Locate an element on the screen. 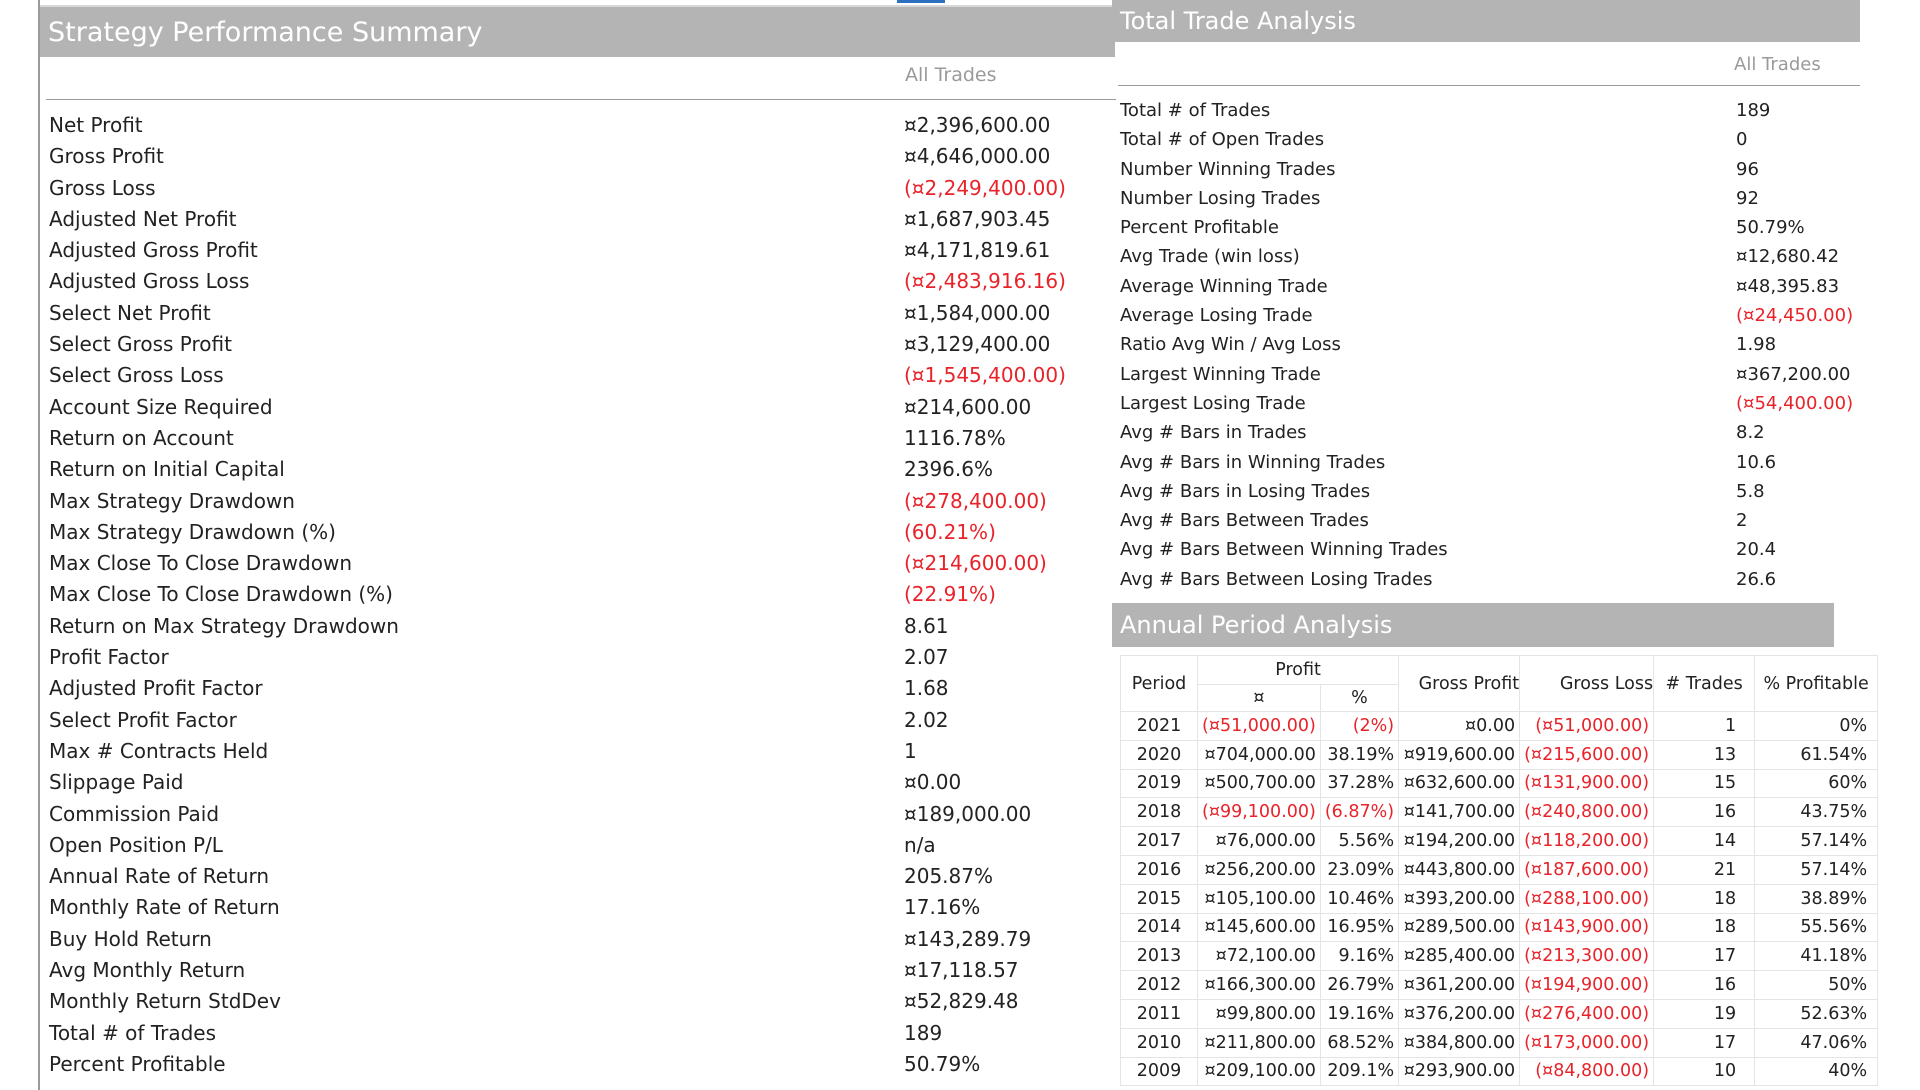  summary-row-label: Commission Paid is located at coordinates (134, 813).